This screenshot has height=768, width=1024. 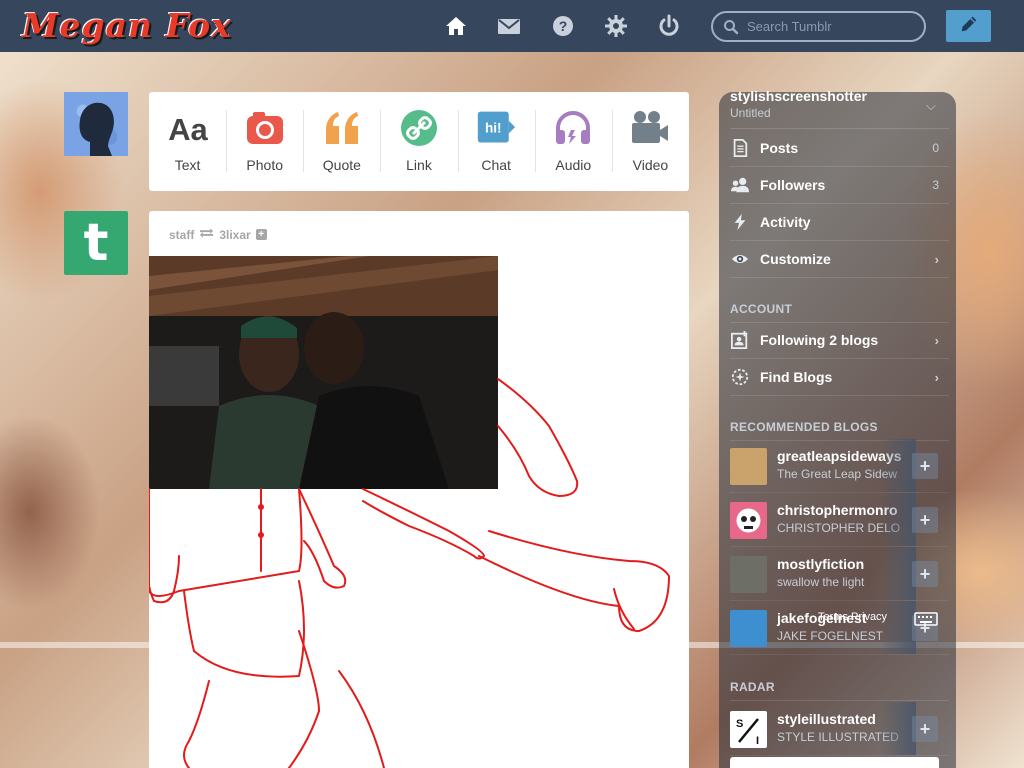 What do you see at coordinates (757, 741) in the screenshot?
I see `svg-text: I` at bounding box center [757, 741].